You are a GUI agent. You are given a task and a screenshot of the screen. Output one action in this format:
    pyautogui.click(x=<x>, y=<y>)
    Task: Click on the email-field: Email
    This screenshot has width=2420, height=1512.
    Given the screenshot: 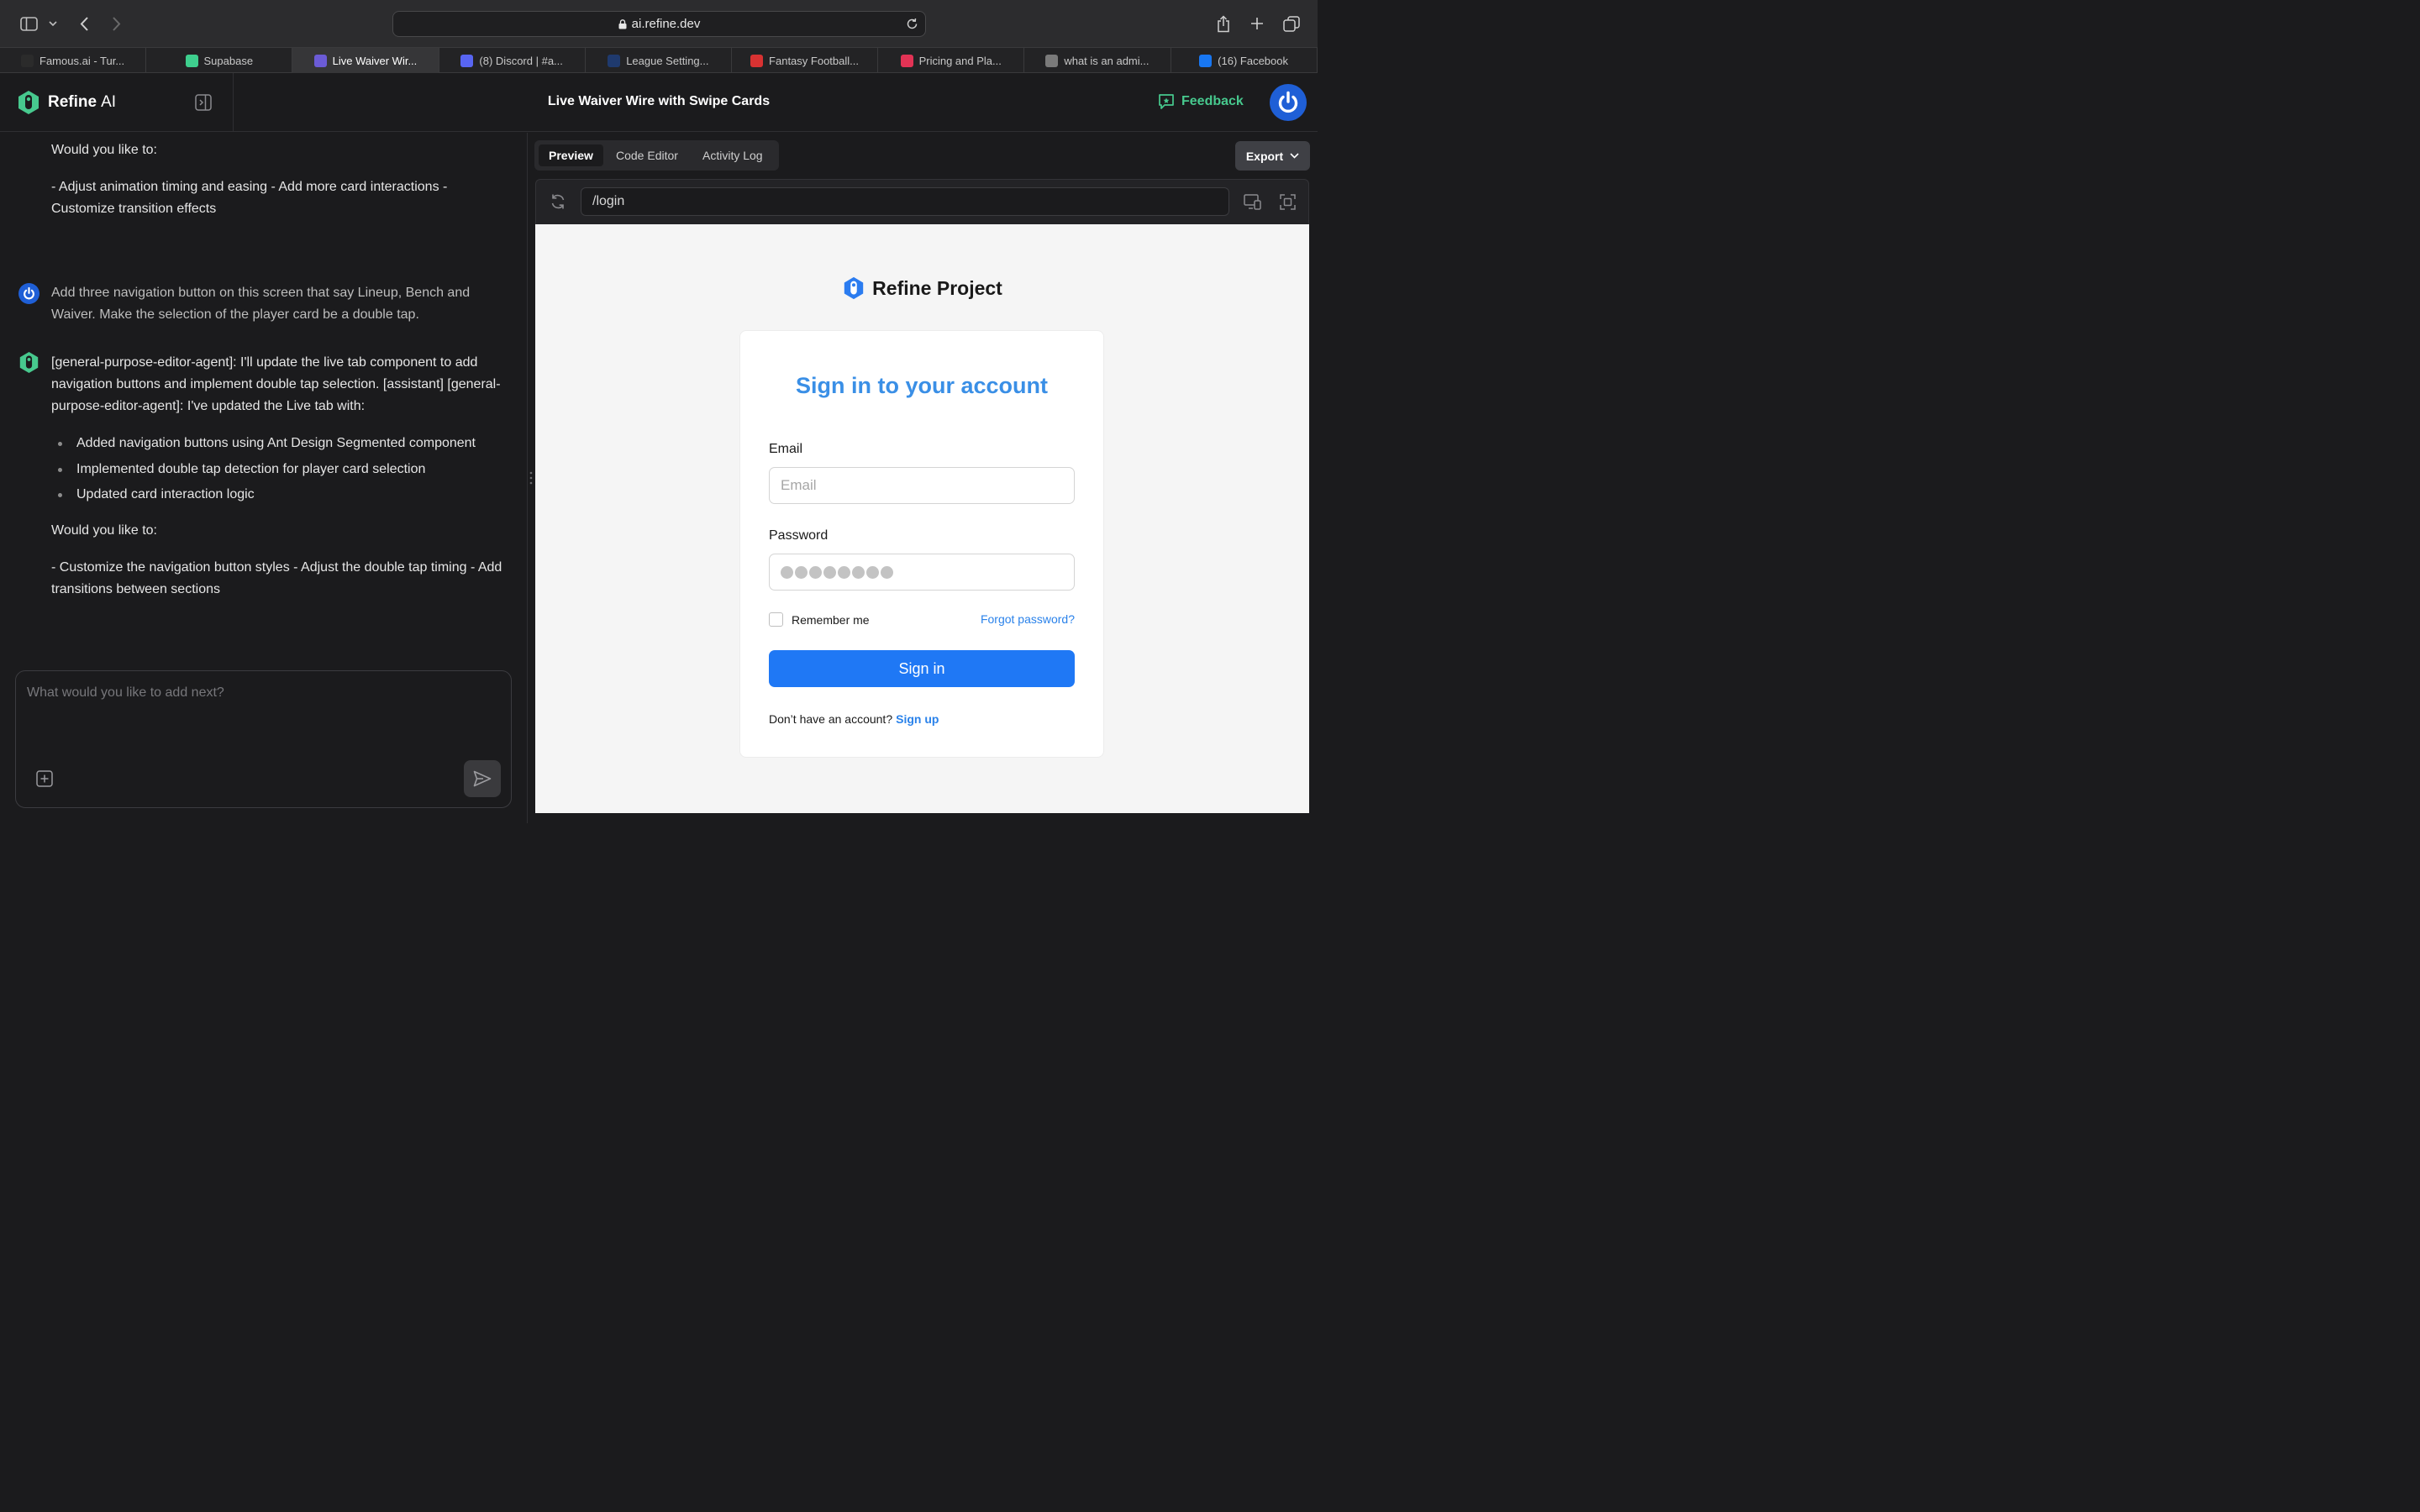 What is the action you would take?
    pyautogui.click(x=922, y=485)
    